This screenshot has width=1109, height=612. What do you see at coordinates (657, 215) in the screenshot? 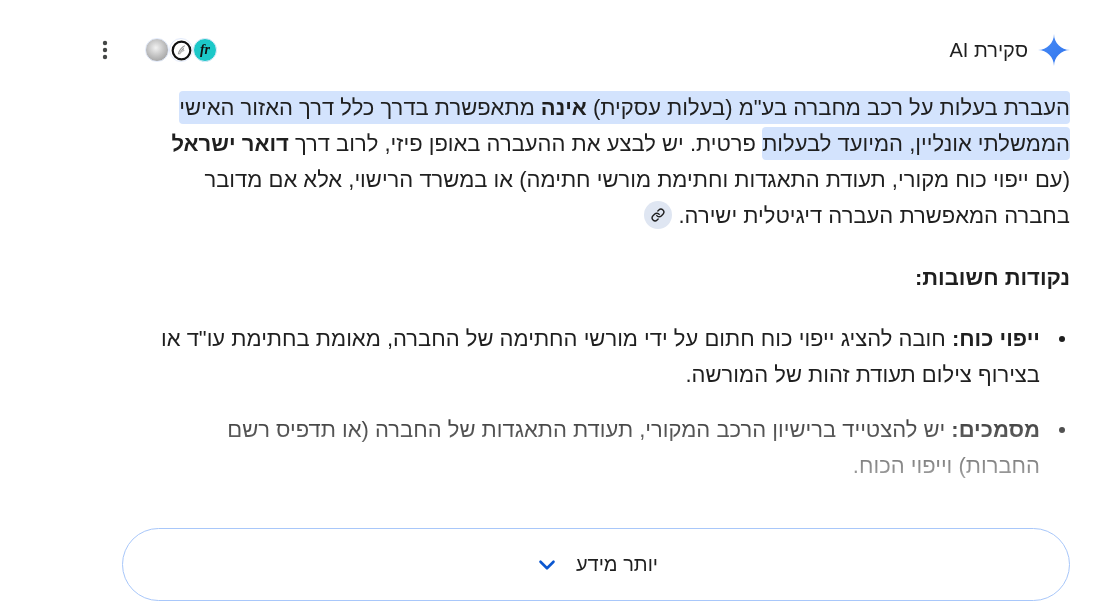
I see `link-icon` at bounding box center [657, 215].